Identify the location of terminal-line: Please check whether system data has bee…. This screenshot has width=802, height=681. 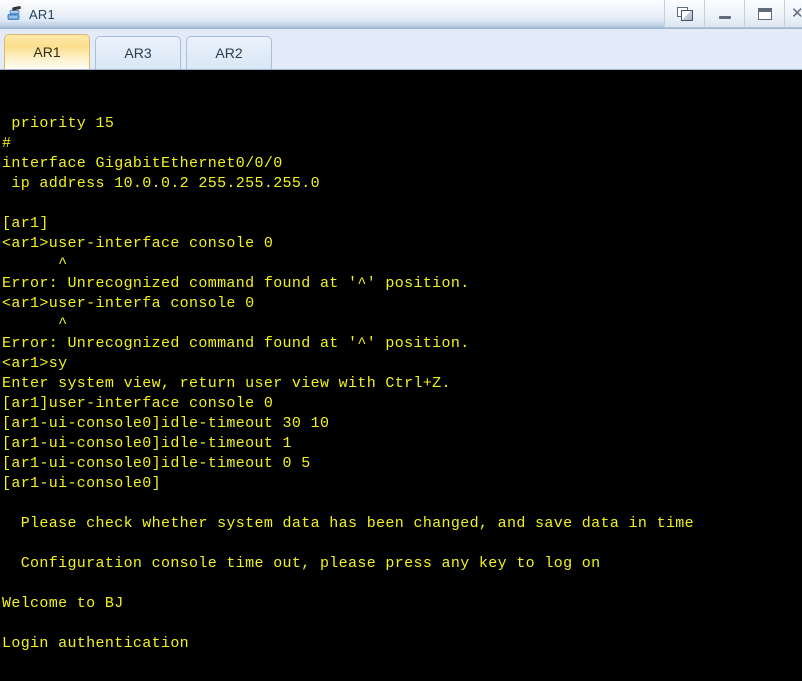
(348, 523).